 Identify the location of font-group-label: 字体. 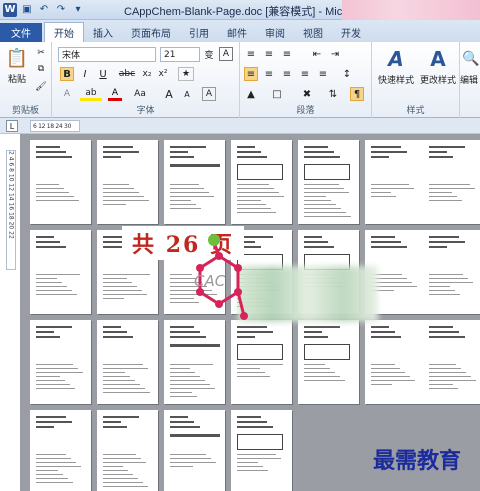
(145, 111).